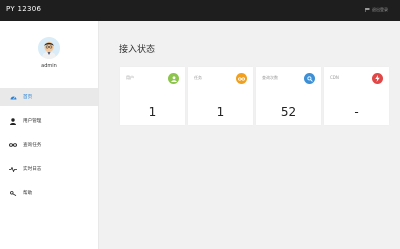  I want to click on card-label: 任务, so click(198, 77).